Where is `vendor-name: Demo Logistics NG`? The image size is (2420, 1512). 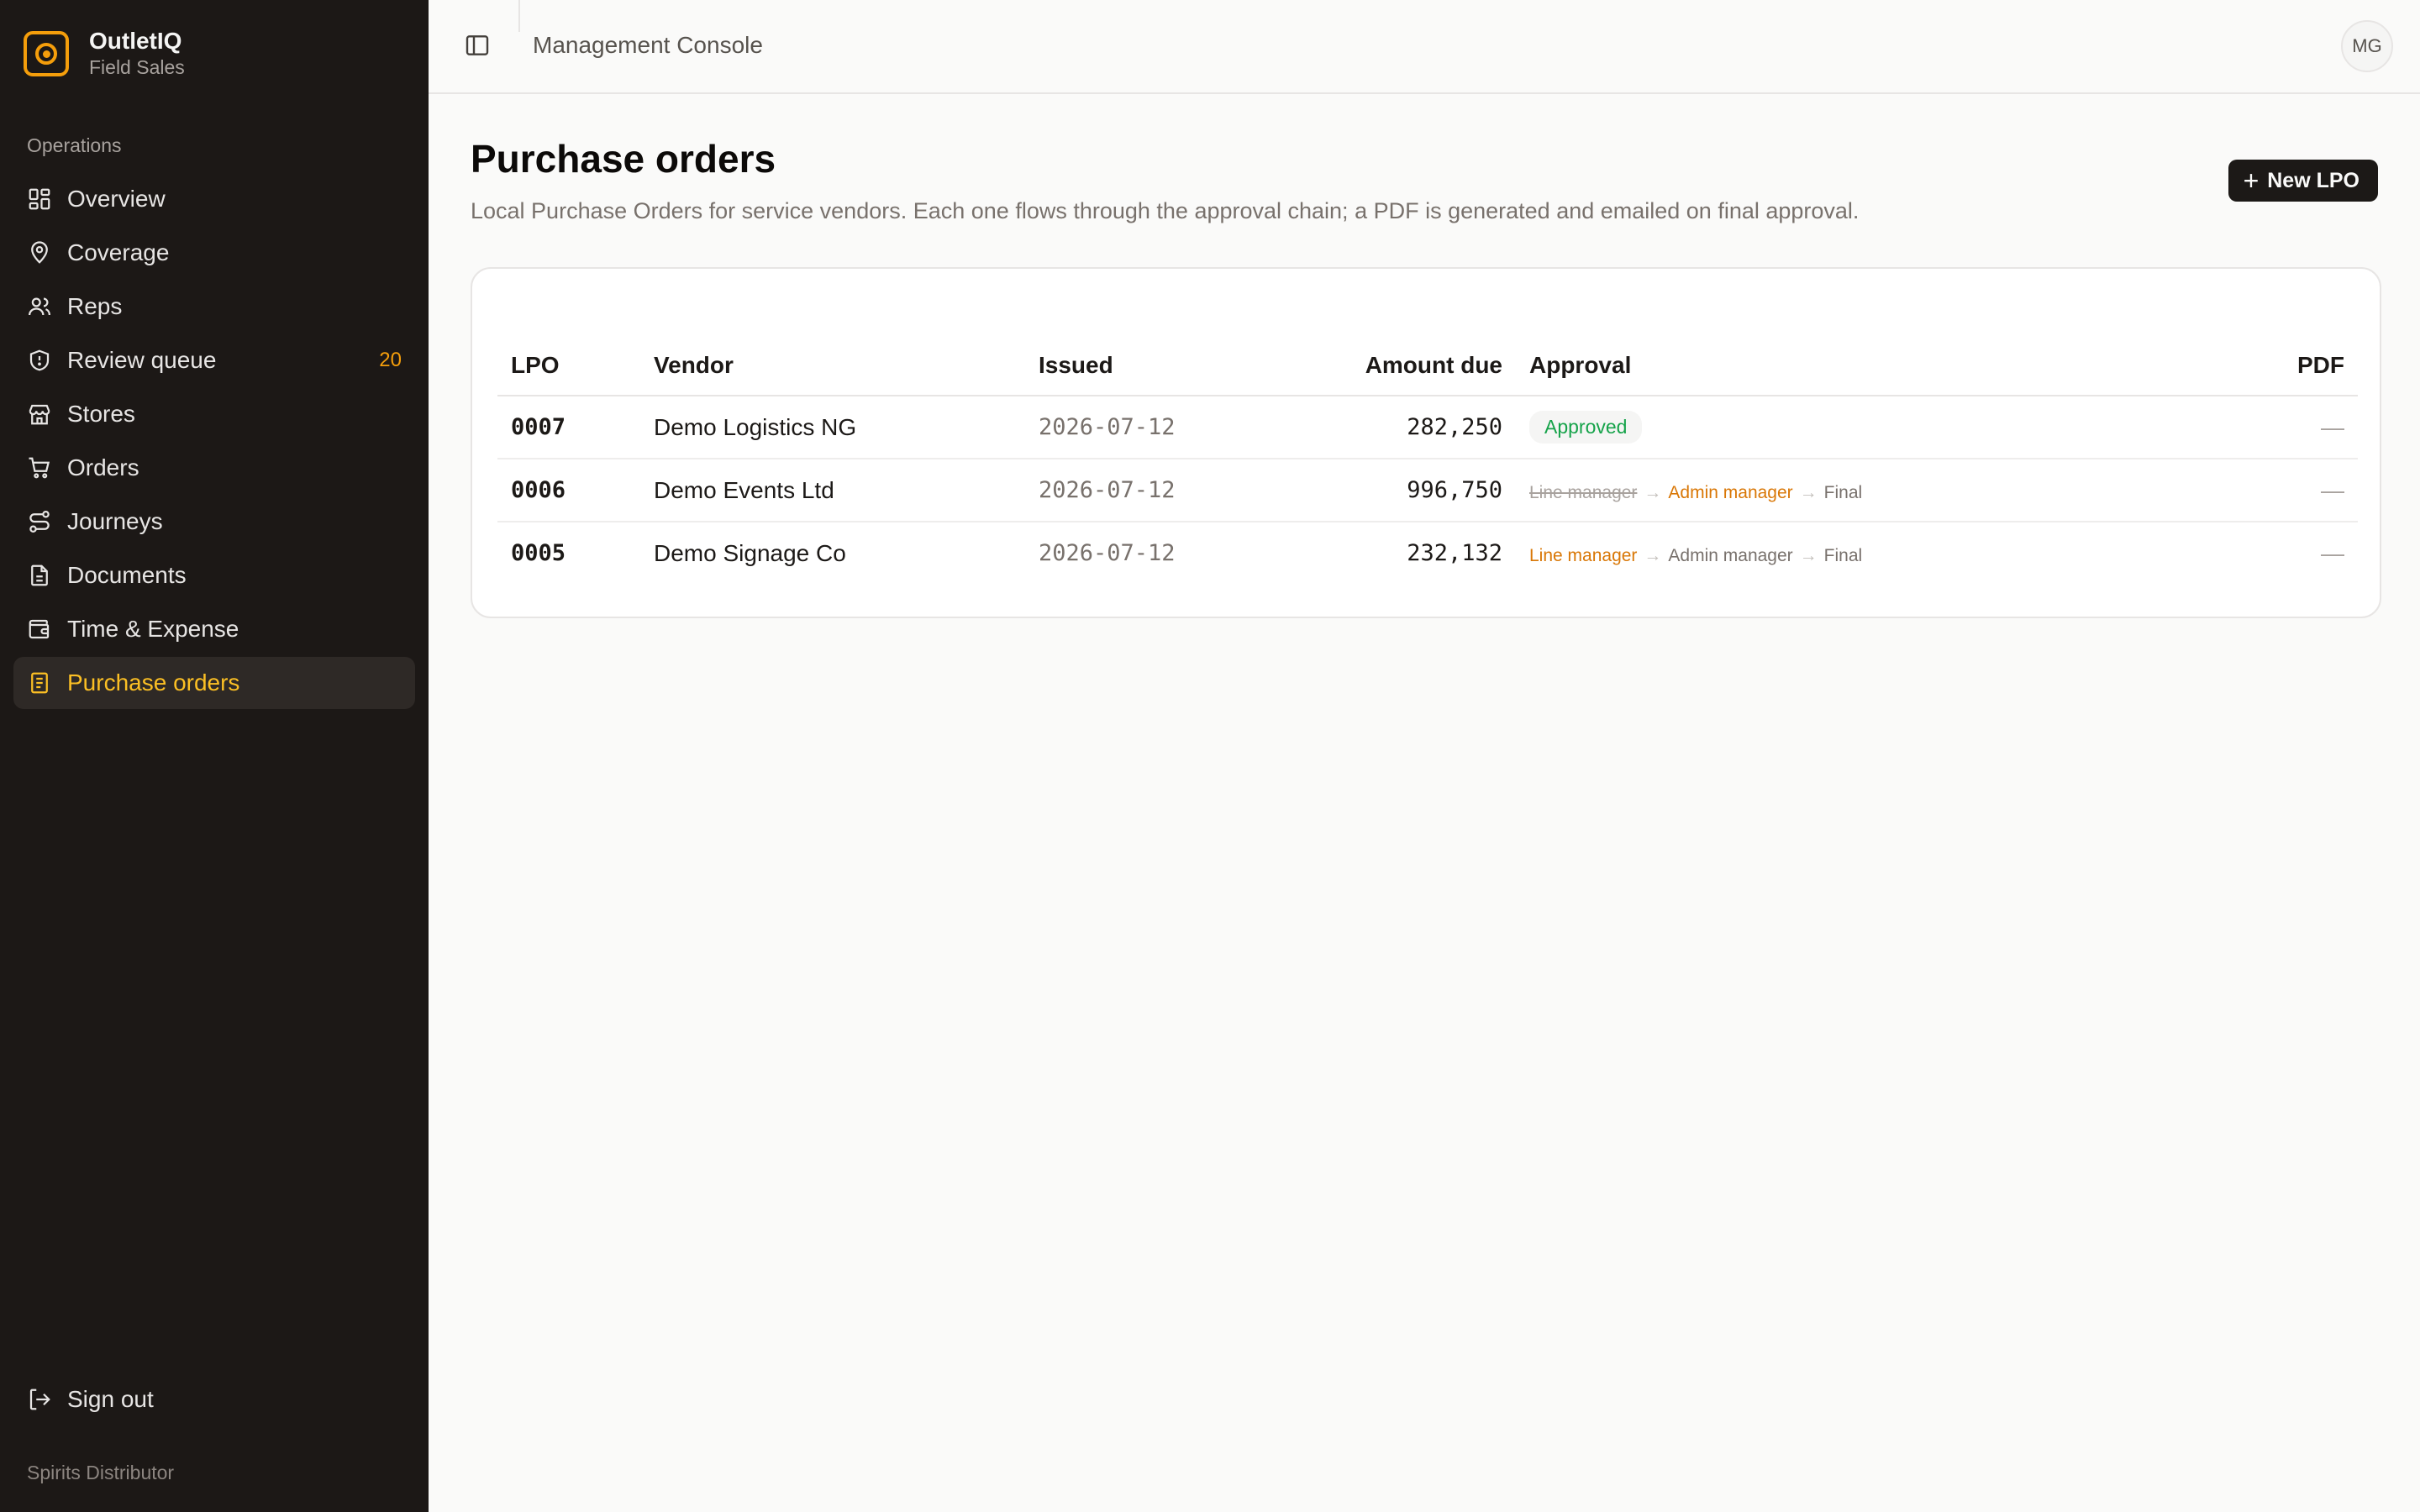
vendor-name: Demo Logistics NG is located at coordinates (832, 427).